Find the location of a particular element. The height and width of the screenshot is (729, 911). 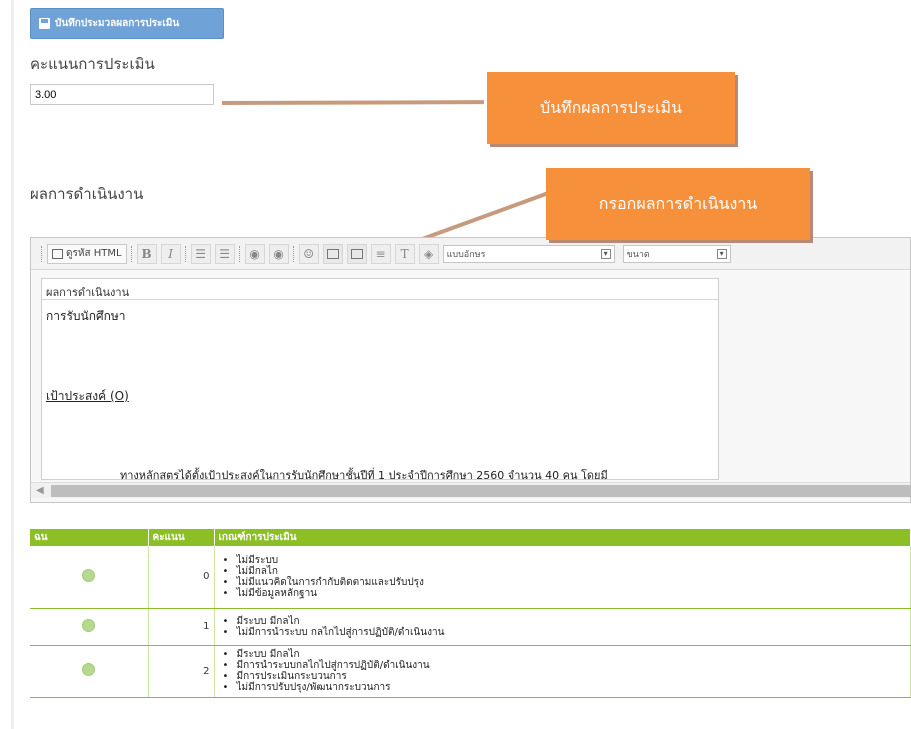

image-frame is located at coordinates (332, 253).